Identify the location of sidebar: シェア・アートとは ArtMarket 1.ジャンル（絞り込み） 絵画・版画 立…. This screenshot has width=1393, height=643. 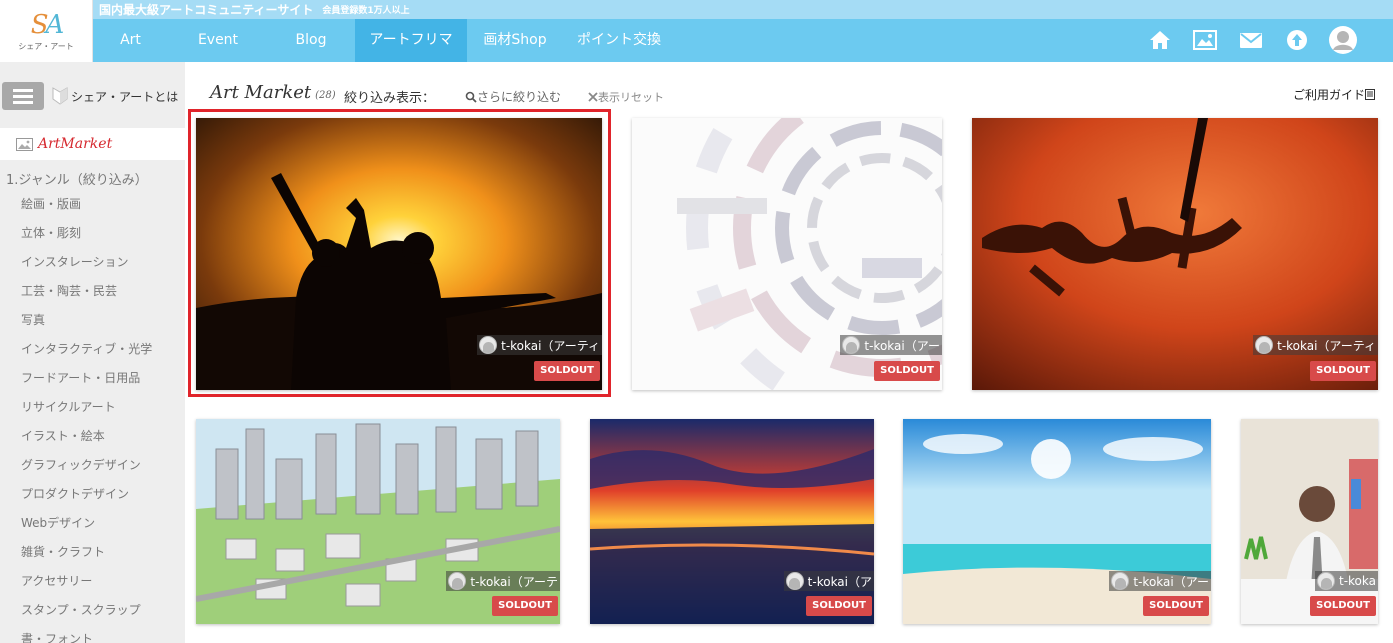
(92, 352).